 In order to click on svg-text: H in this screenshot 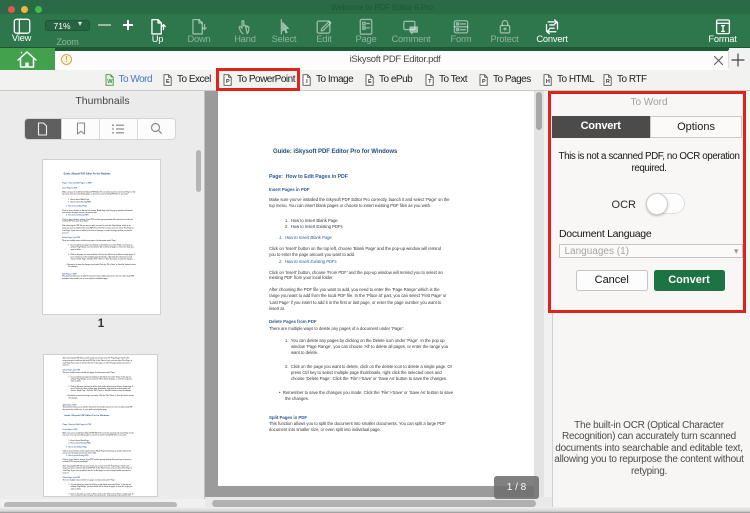, I will do `click(548, 82)`.